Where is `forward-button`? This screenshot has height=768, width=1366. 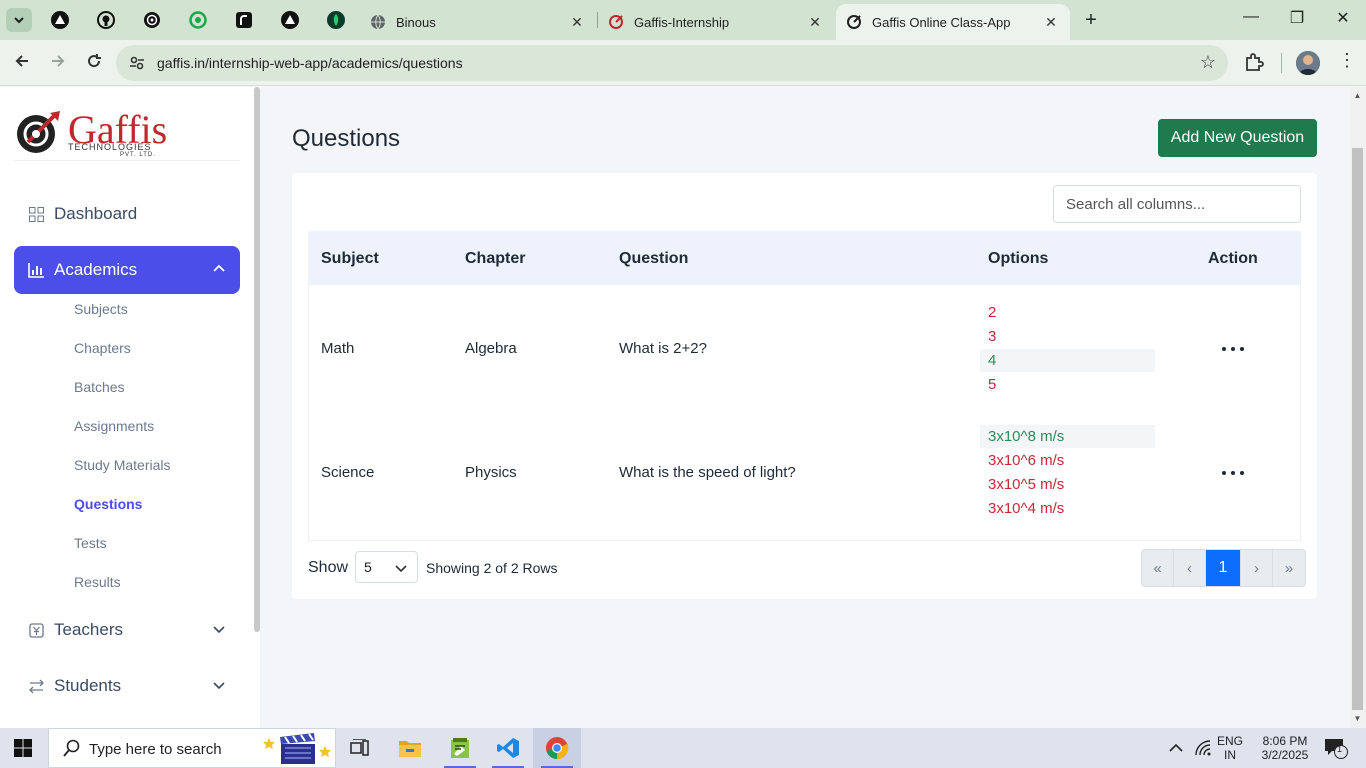 forward-button is located at coordinates (58, 63).